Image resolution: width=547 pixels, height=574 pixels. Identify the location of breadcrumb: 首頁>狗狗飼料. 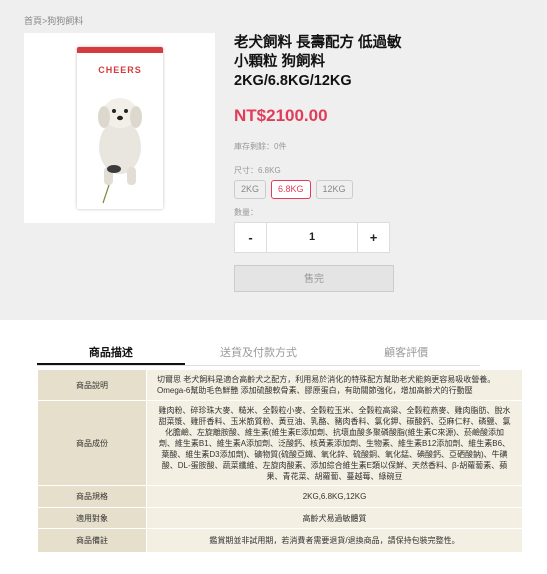
(53, 20).